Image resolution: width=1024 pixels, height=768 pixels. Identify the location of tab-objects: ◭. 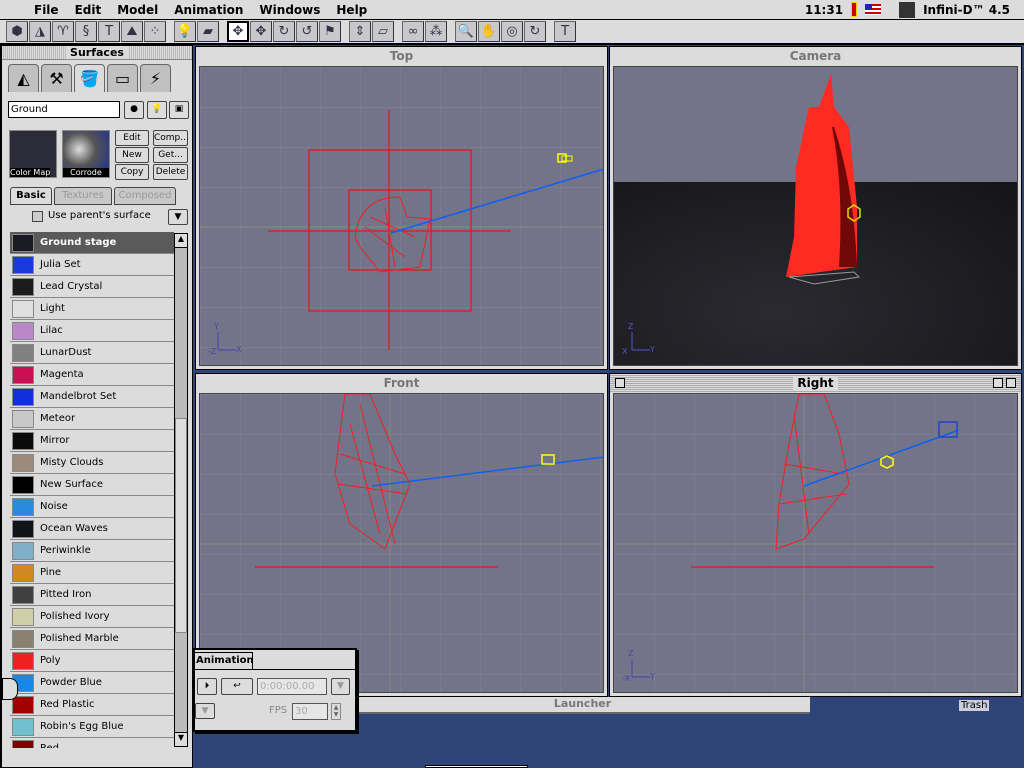
(23, 78).